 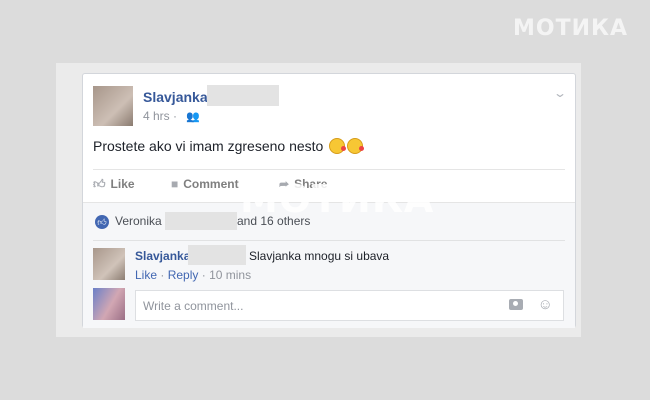 What do you see at coordinates (208, 146) in the screenshot?
I see `post-text-content: Prostete ako vi imam zgreseno nesto` at bounding box center [208, 146].